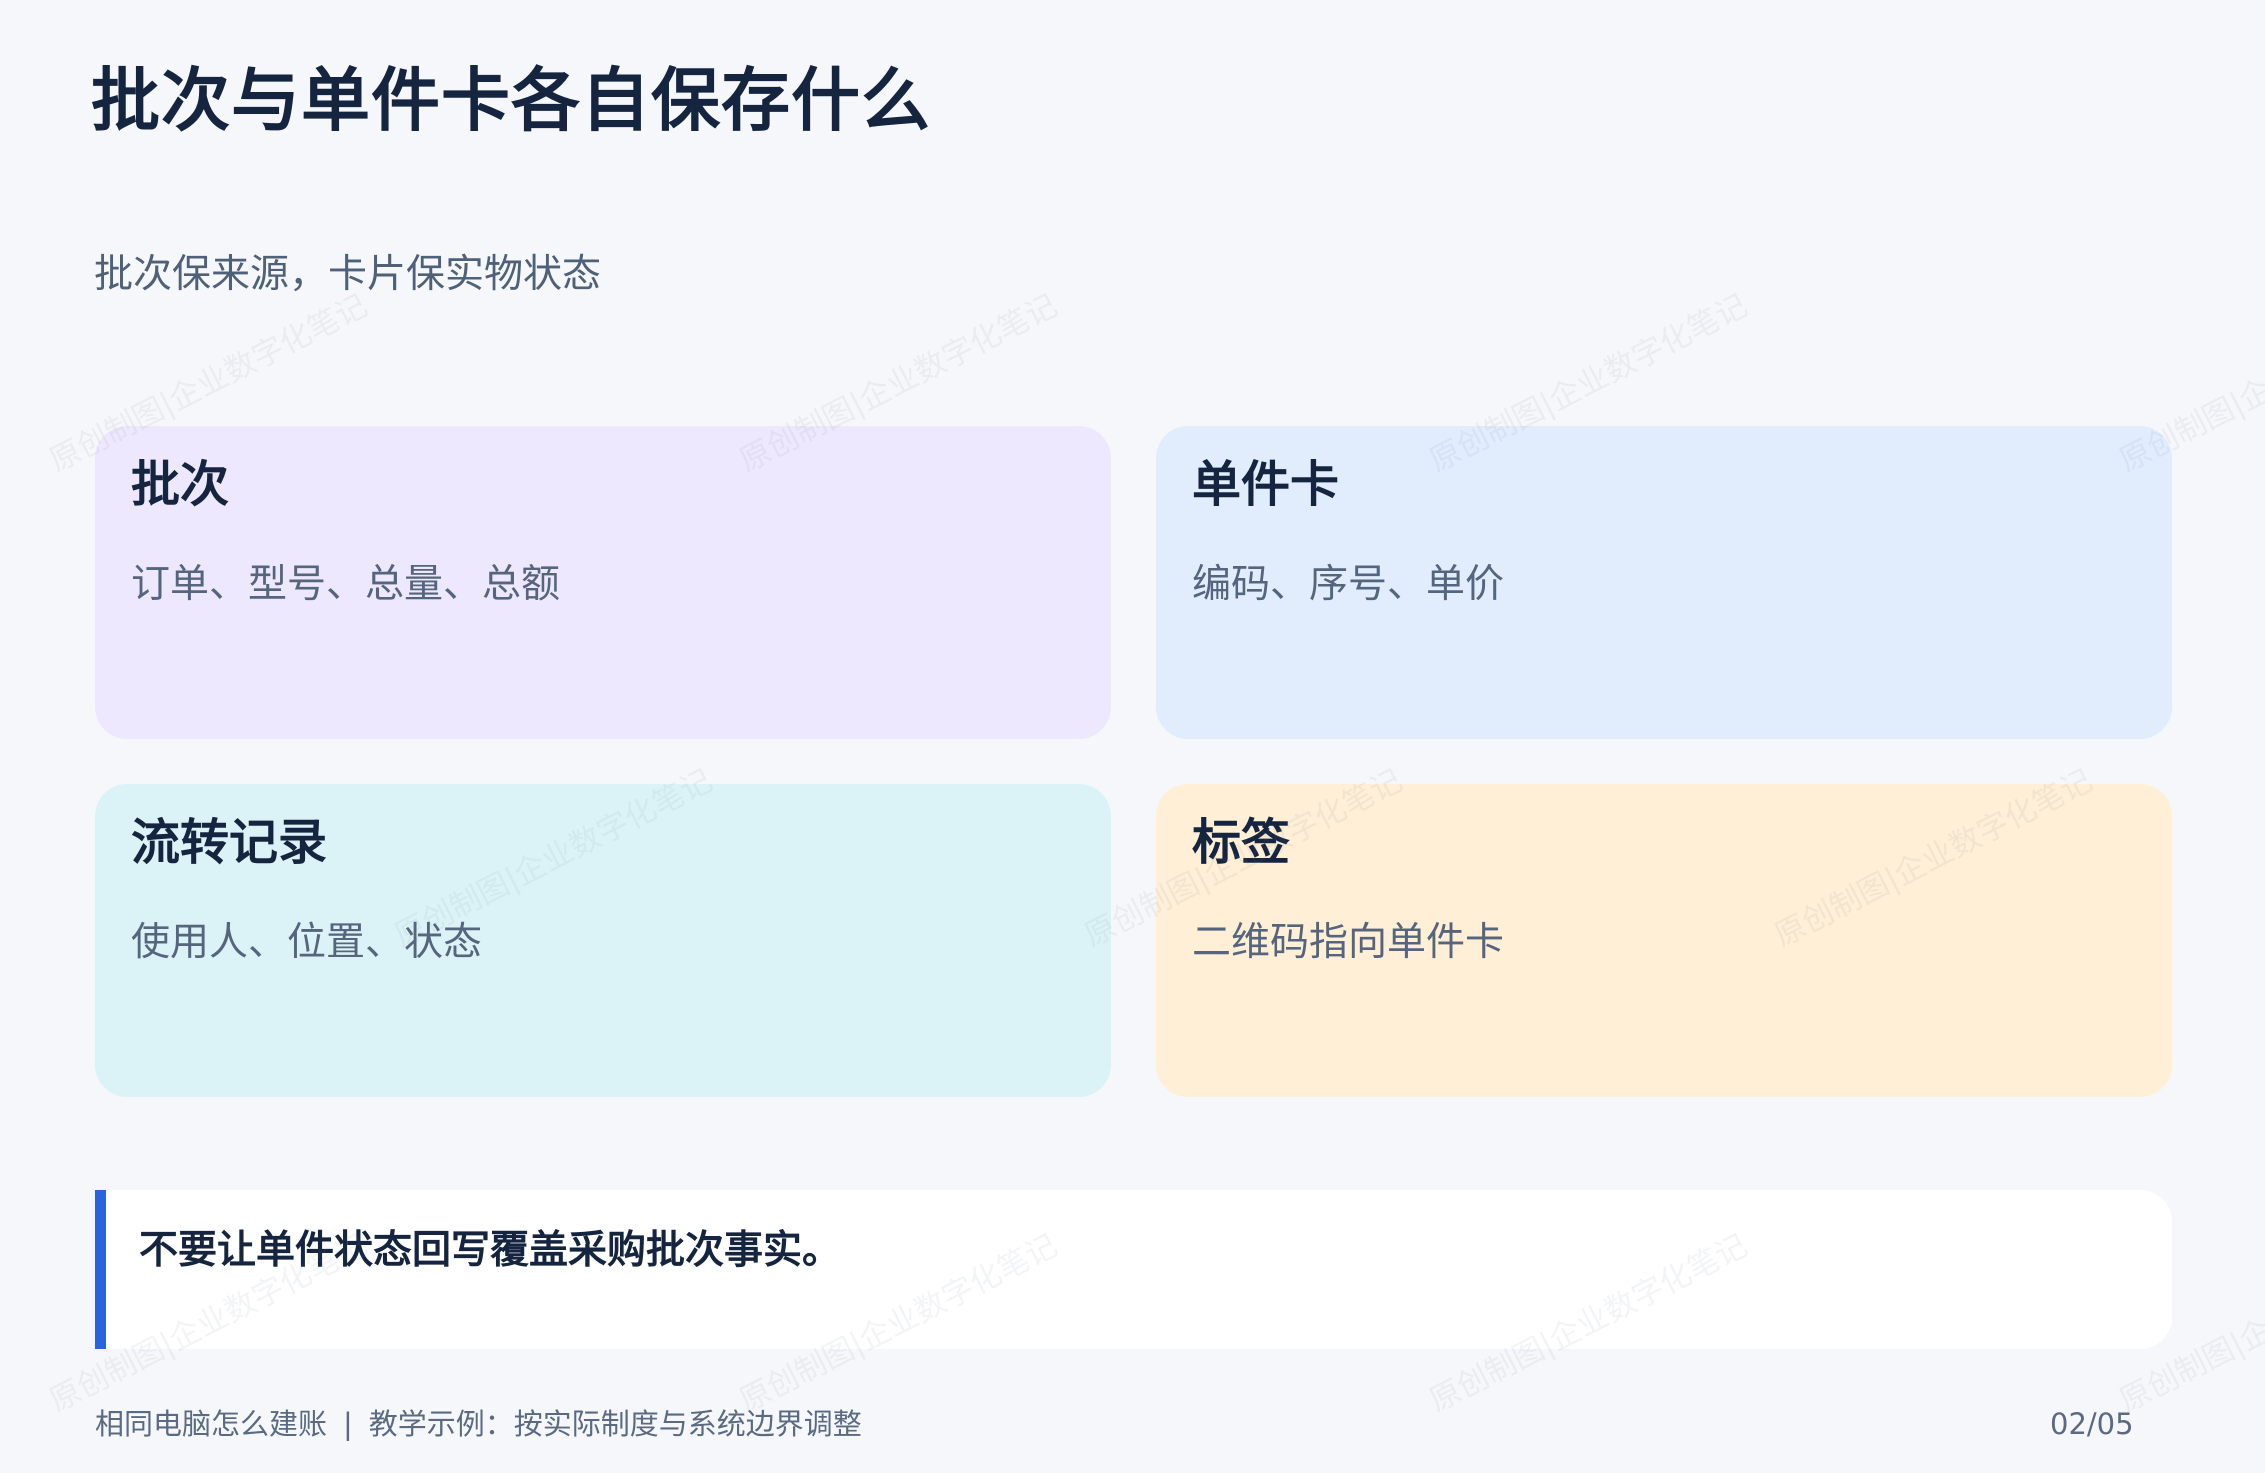 This screenshot has height=1473, width=2265. What do you see at coordinates (2092, 1424) in the screenshot?
I see `page-indicator: 02/05` at bounding box center [2092, 1424].